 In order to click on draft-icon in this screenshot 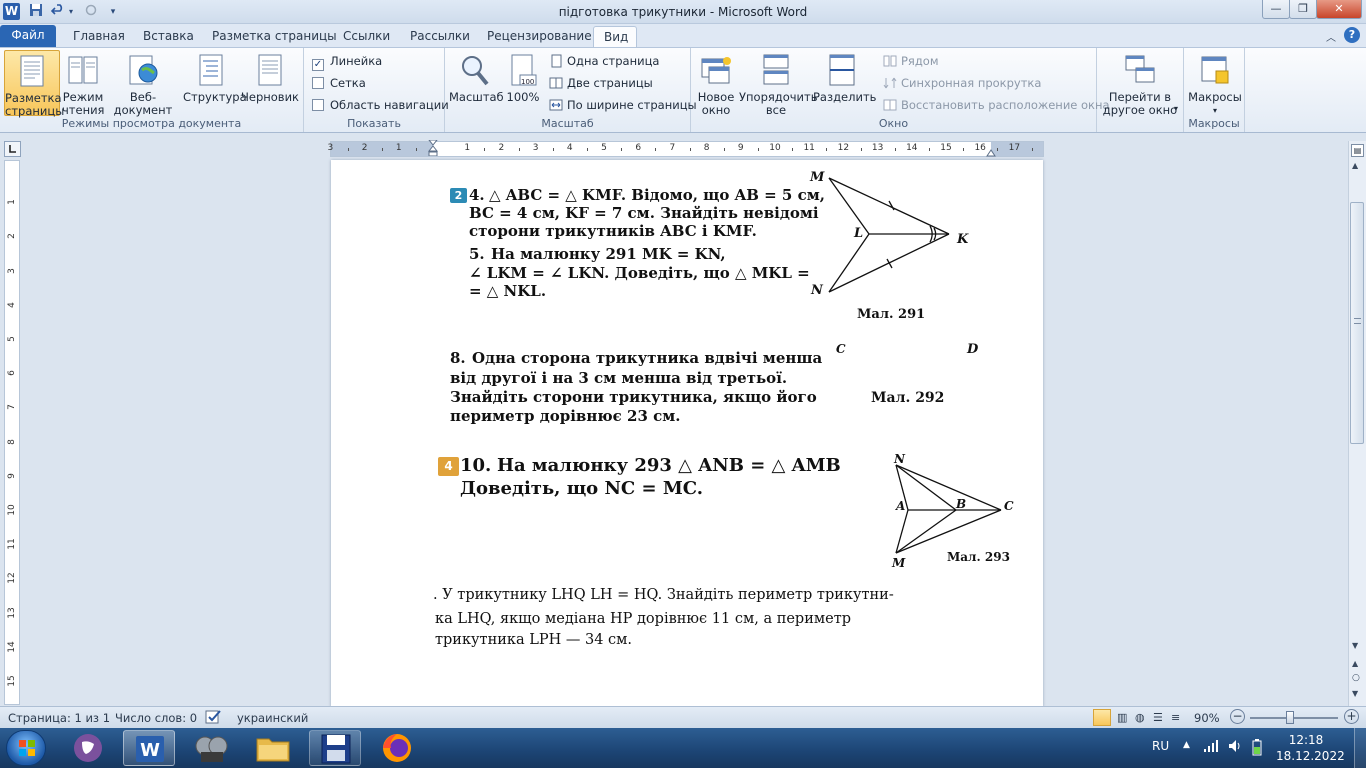, I will do `click(270, 70)`.